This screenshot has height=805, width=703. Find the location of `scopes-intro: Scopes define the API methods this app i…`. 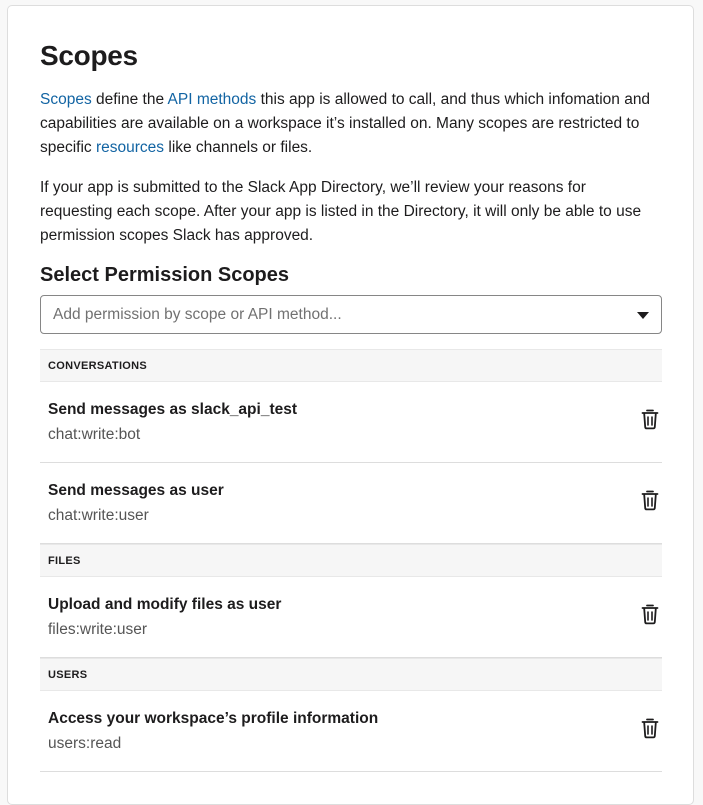

scopes-intro: Scopes define the API methods this app i… is located at coordinates (351, 124).